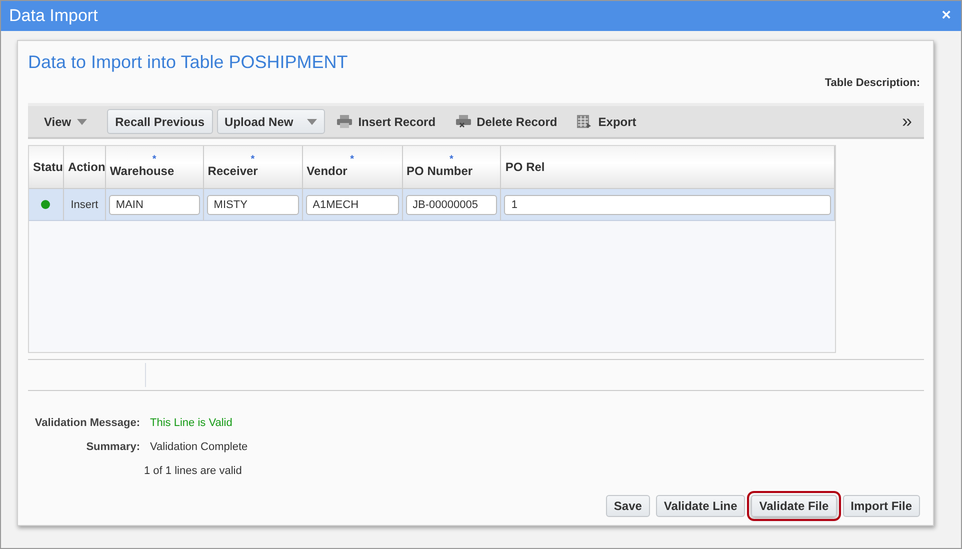 Image resolution: width=962 pixels, height=549 pixels. What do you see at coordinates (701, 506) in the screenshot?
I see `action-button: Validate Line` at bounding box center [701, 506].